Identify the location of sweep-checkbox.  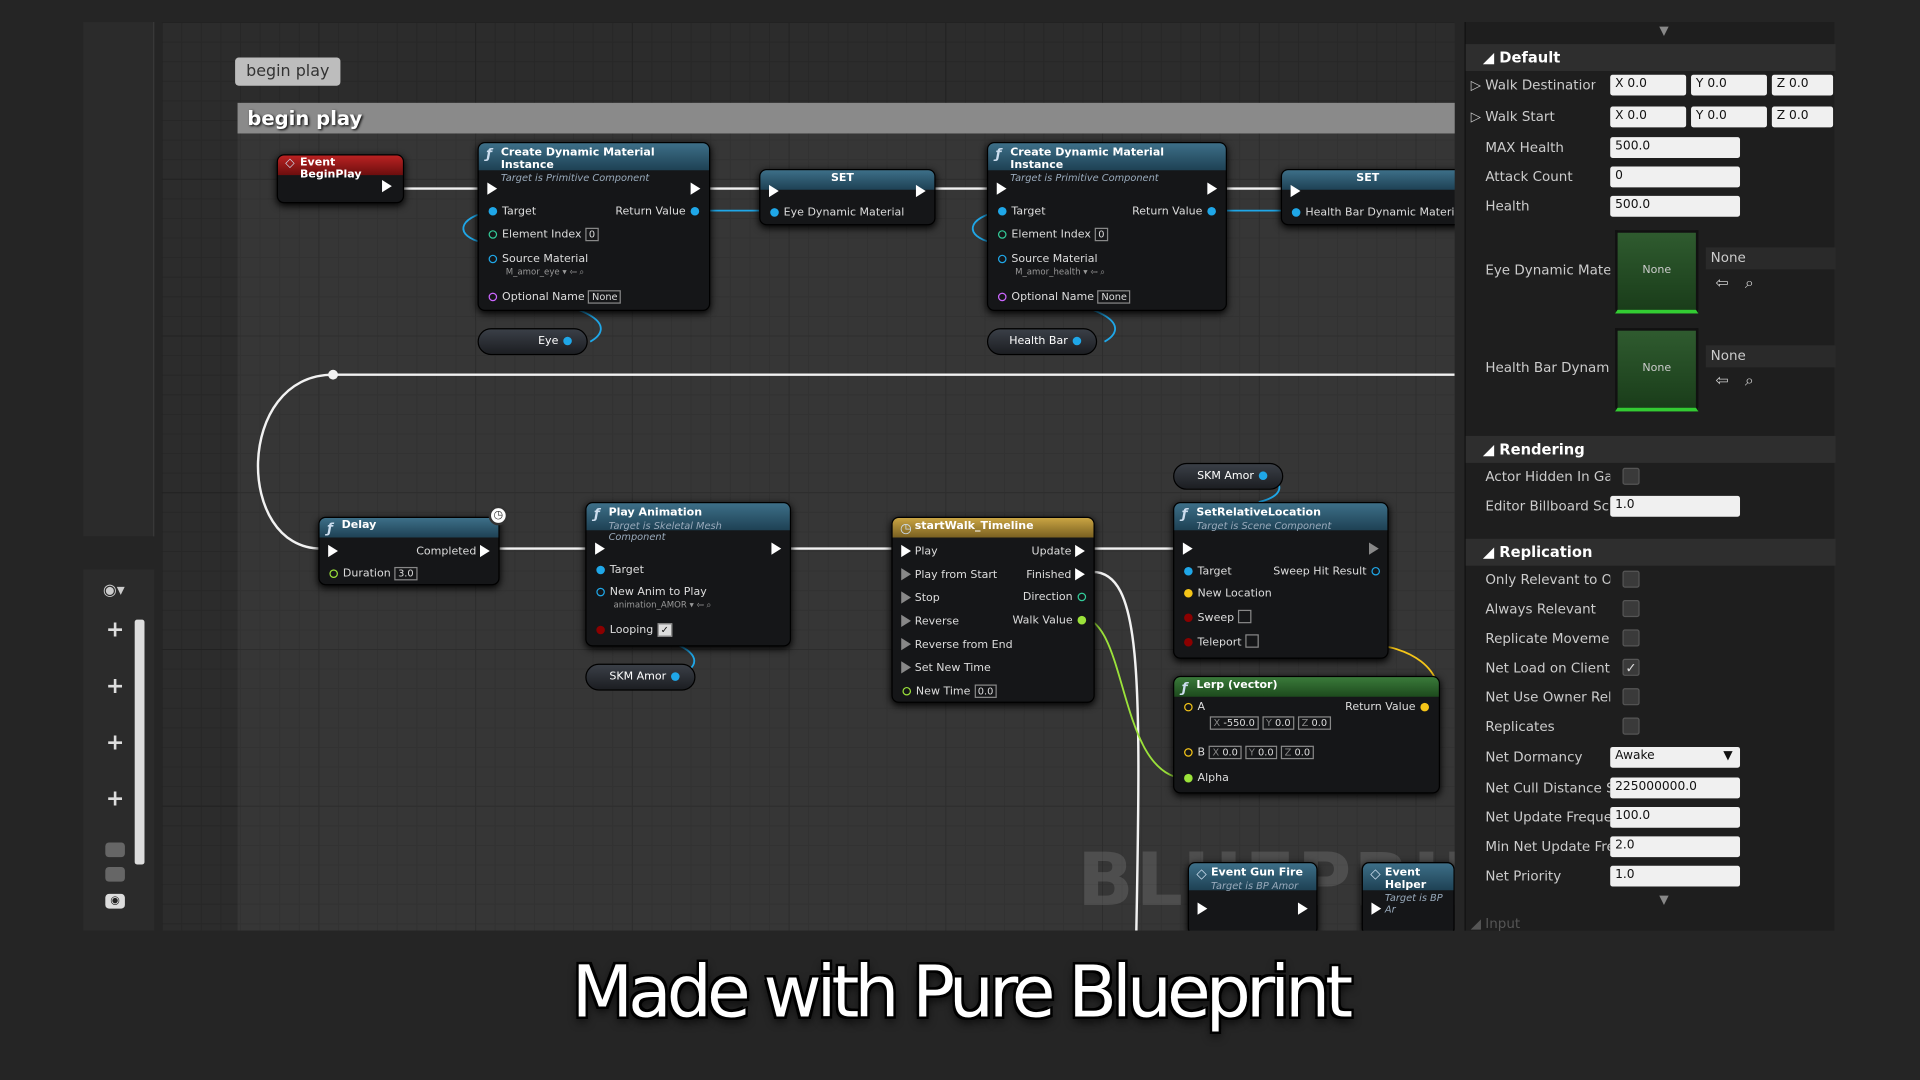
(1244, 616).